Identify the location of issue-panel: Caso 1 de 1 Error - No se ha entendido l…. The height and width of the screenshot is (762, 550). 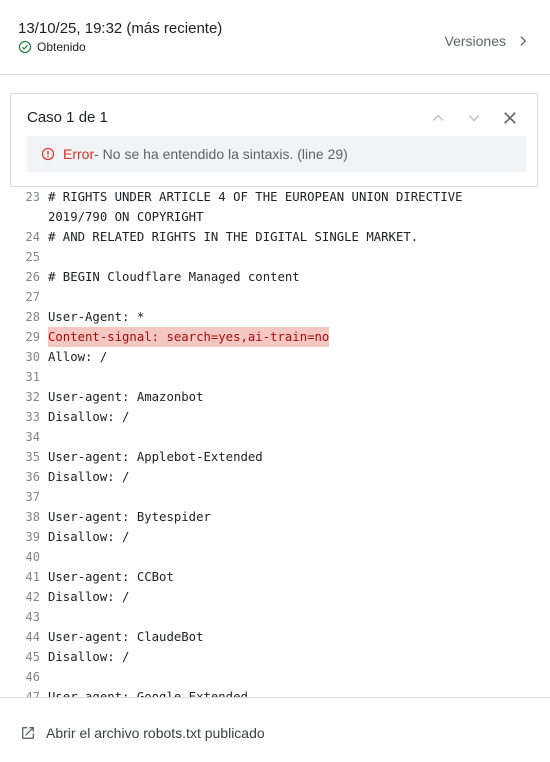
(274, 140).